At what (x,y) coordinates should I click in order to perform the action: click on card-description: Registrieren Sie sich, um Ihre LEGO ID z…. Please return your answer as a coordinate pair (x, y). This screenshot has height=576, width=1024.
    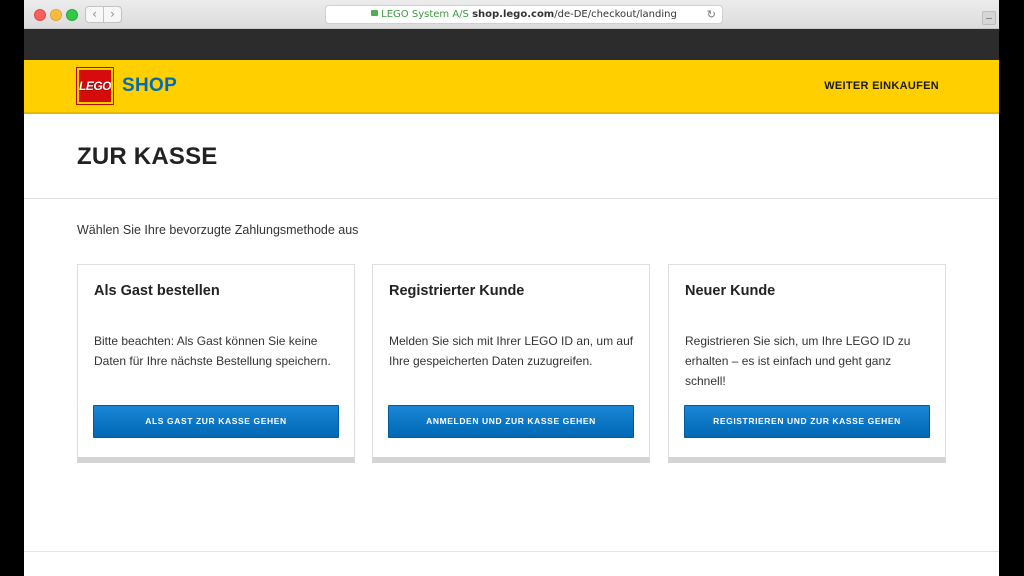
    Looking at the image, I should click on (798, 361).